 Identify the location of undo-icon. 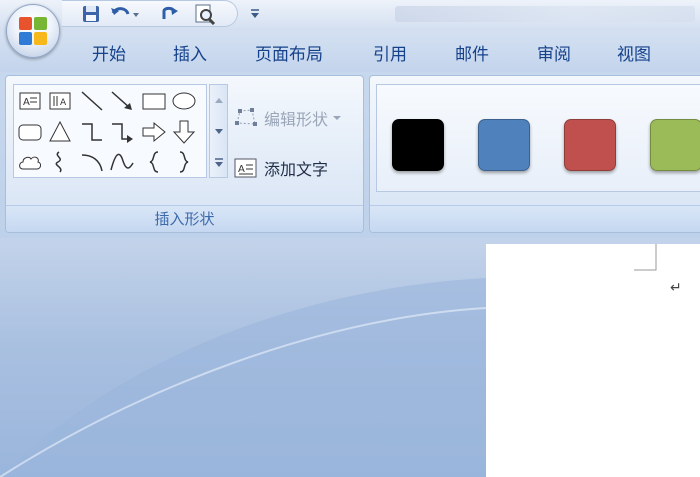
(125, 12).